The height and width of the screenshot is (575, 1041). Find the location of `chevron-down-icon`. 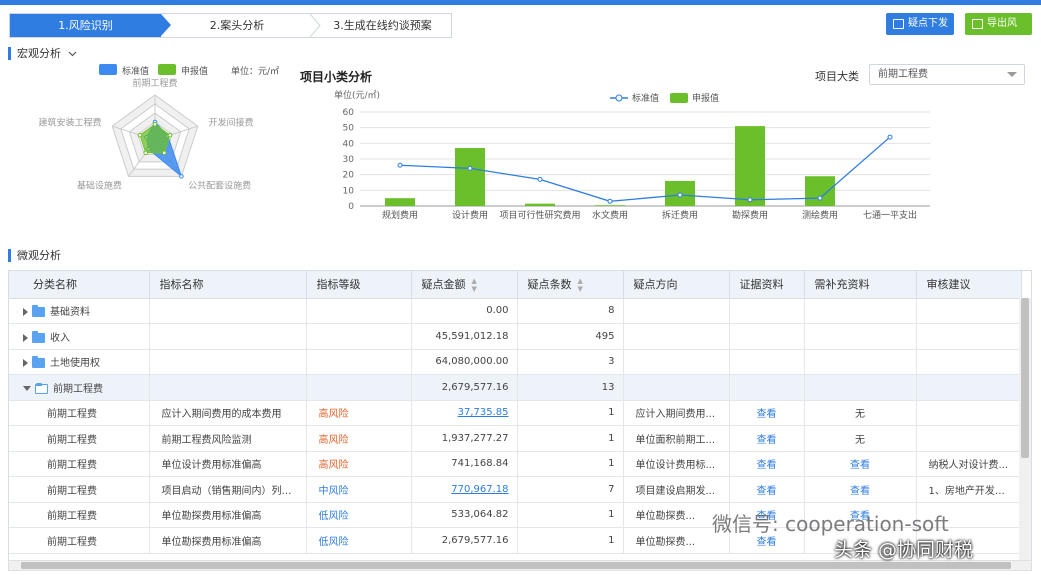

chevron-down-icon is located at coordinates (72, 54).